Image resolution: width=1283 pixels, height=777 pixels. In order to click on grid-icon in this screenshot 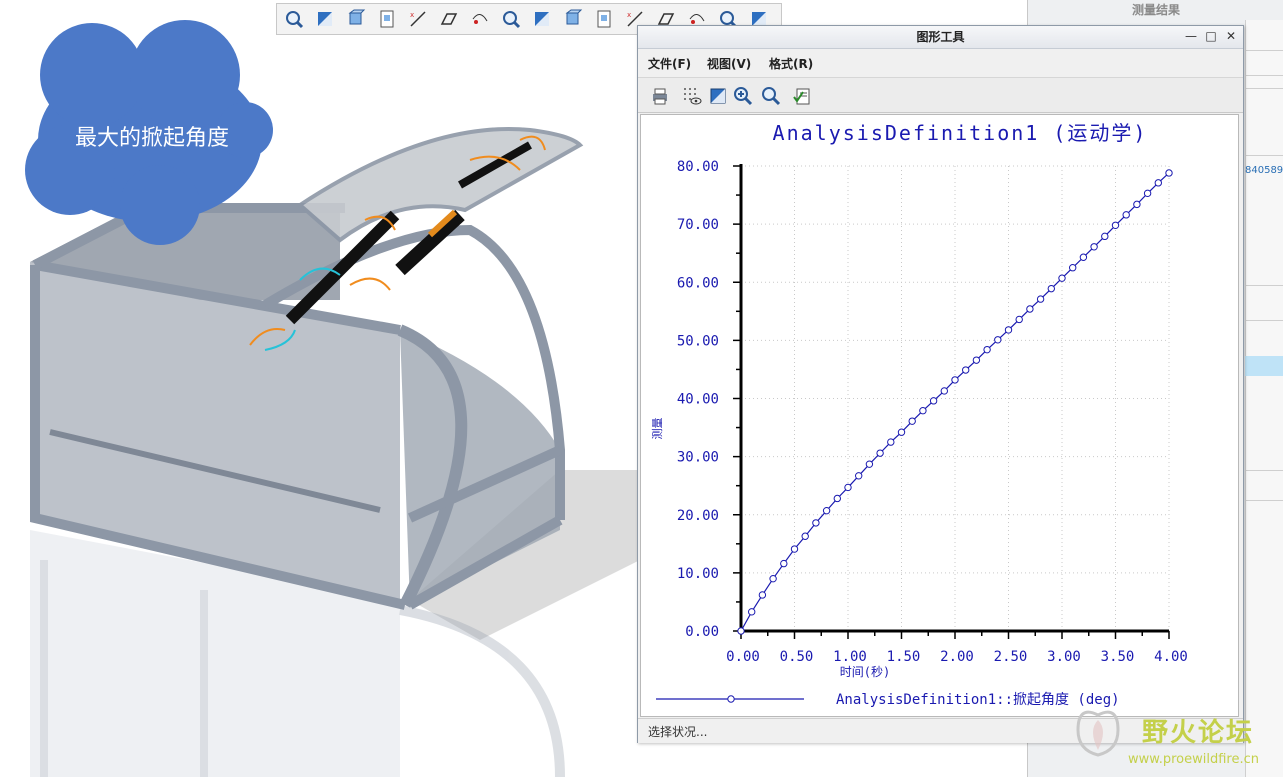, I will do `click(692, 96)`.